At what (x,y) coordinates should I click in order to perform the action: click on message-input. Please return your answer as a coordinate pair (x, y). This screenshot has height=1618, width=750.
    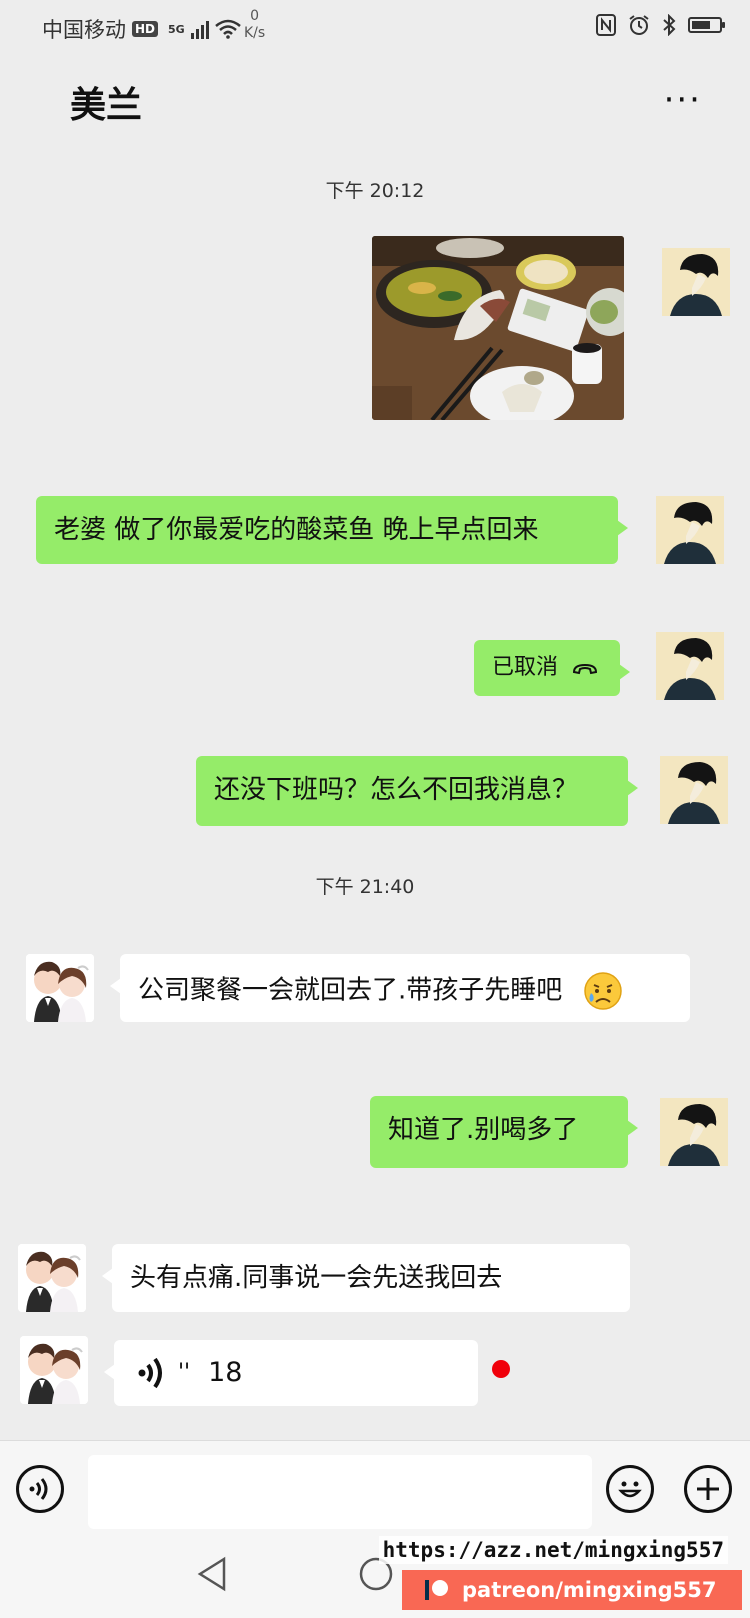
    Looking at the image, I should click on (340, 1492).